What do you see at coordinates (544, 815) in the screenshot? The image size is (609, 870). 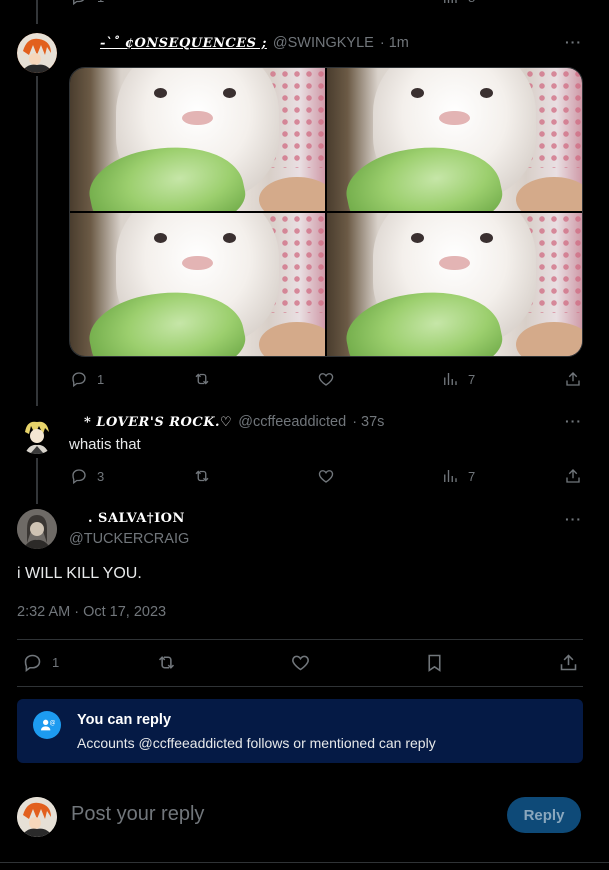 I see `reply-submit-button: Reply` at bounding box center [544, 815].